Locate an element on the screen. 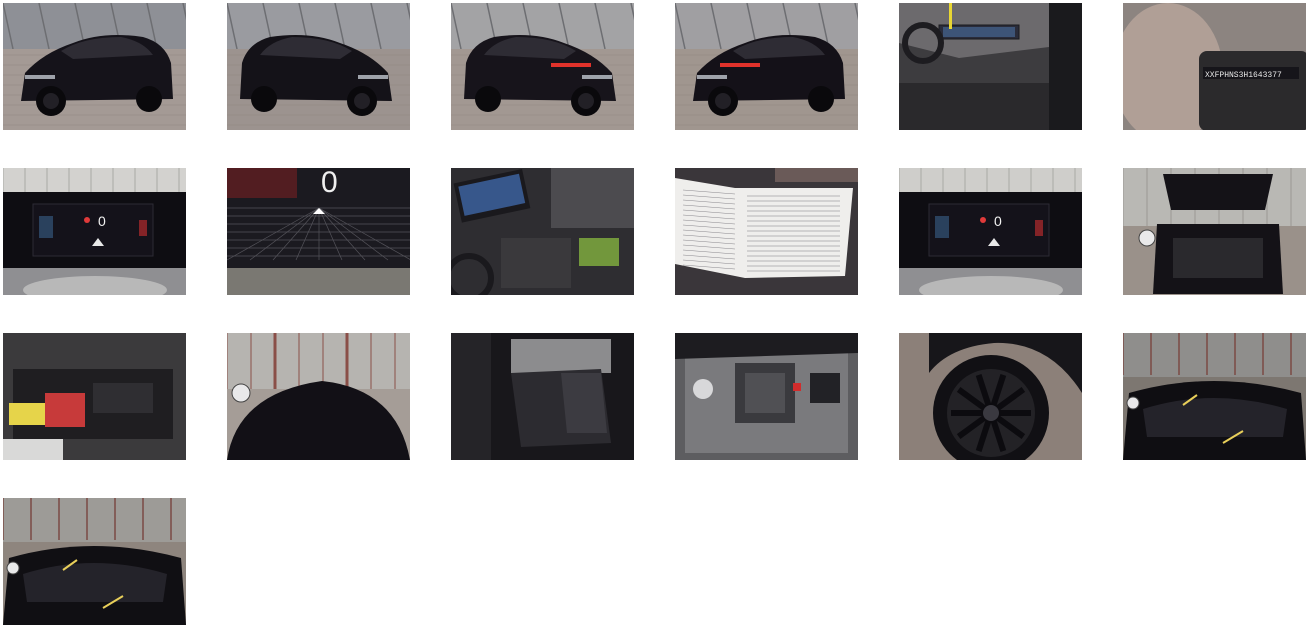 The width and height of the screenshot is (1310, 625). car-front-right-image is located at coordinates (318, 66).